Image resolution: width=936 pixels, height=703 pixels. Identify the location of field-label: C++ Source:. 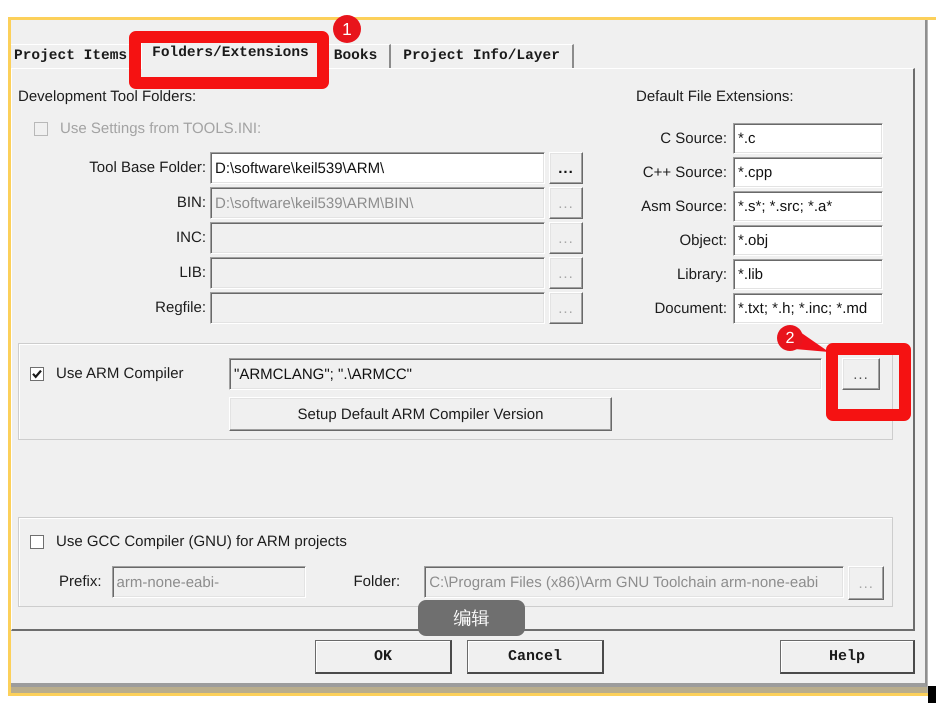
(684, 172).